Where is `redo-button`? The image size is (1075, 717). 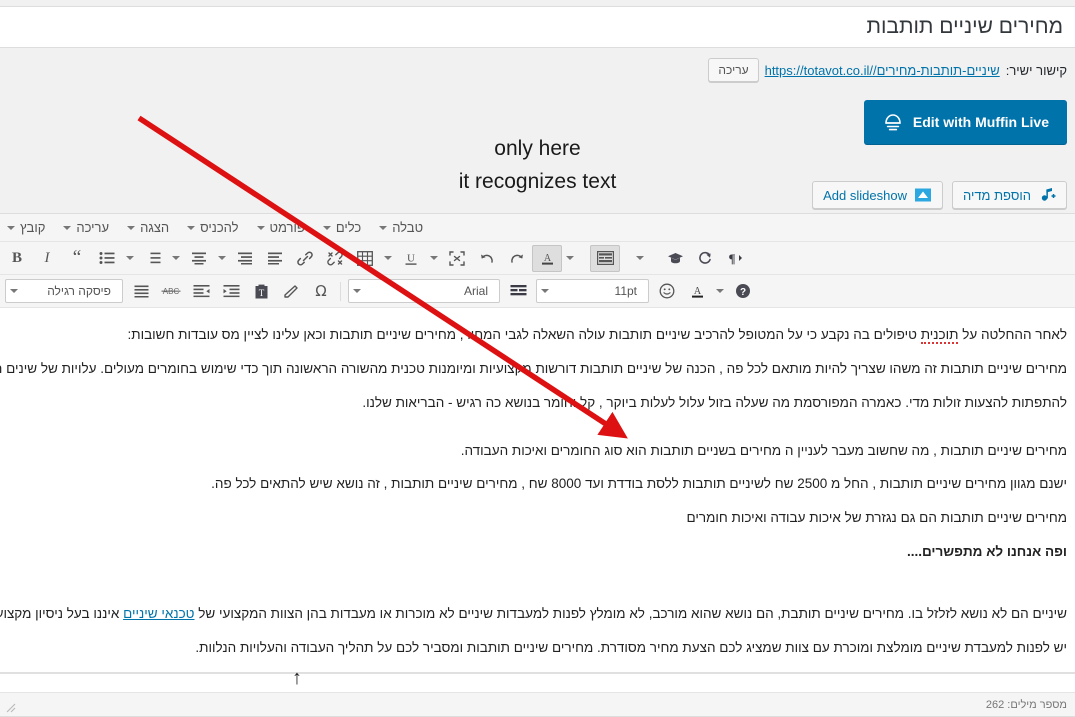 redo-button is located at coordinates (517, 258).